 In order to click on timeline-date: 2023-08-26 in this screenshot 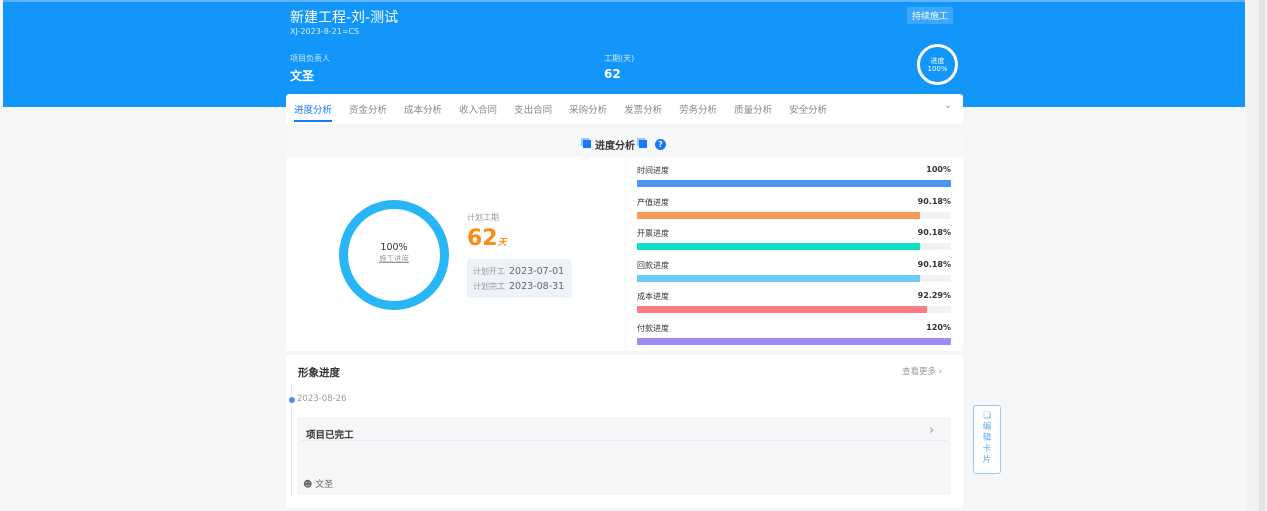, I will do `click(322, 399)`.